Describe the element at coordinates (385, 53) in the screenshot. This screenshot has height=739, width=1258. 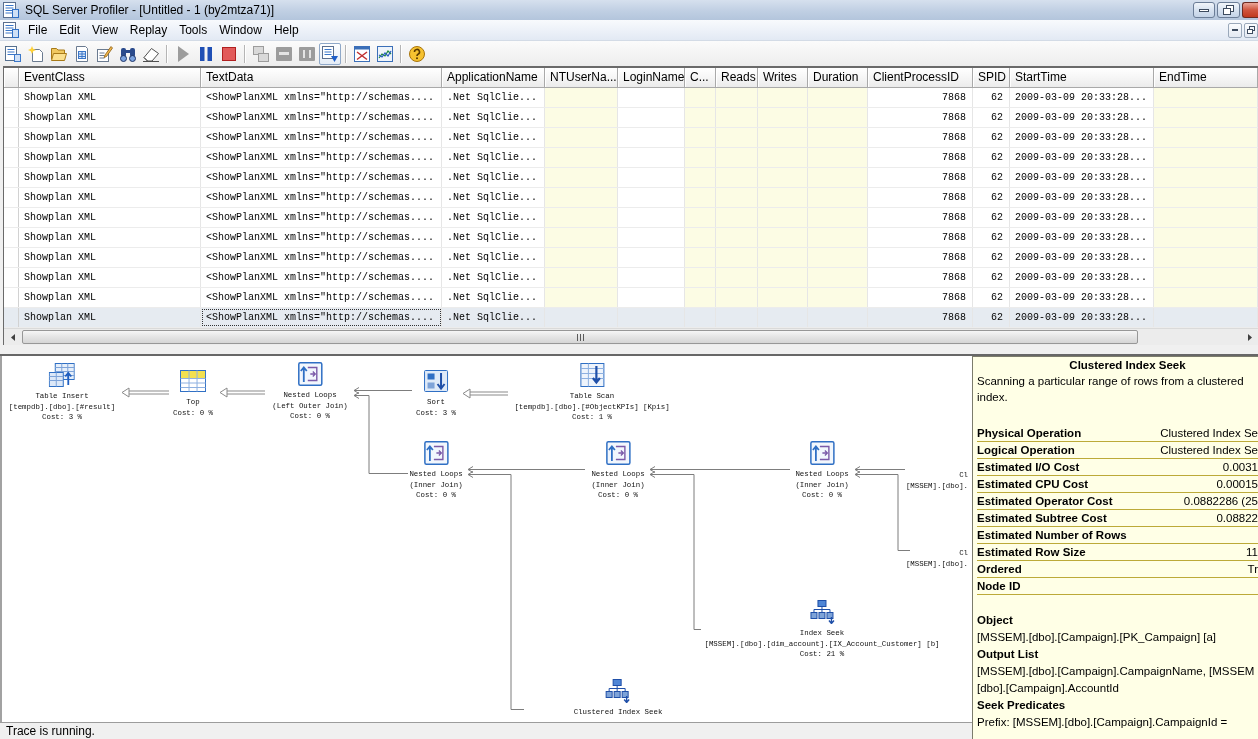
I see `line-chart-icon` at that location.